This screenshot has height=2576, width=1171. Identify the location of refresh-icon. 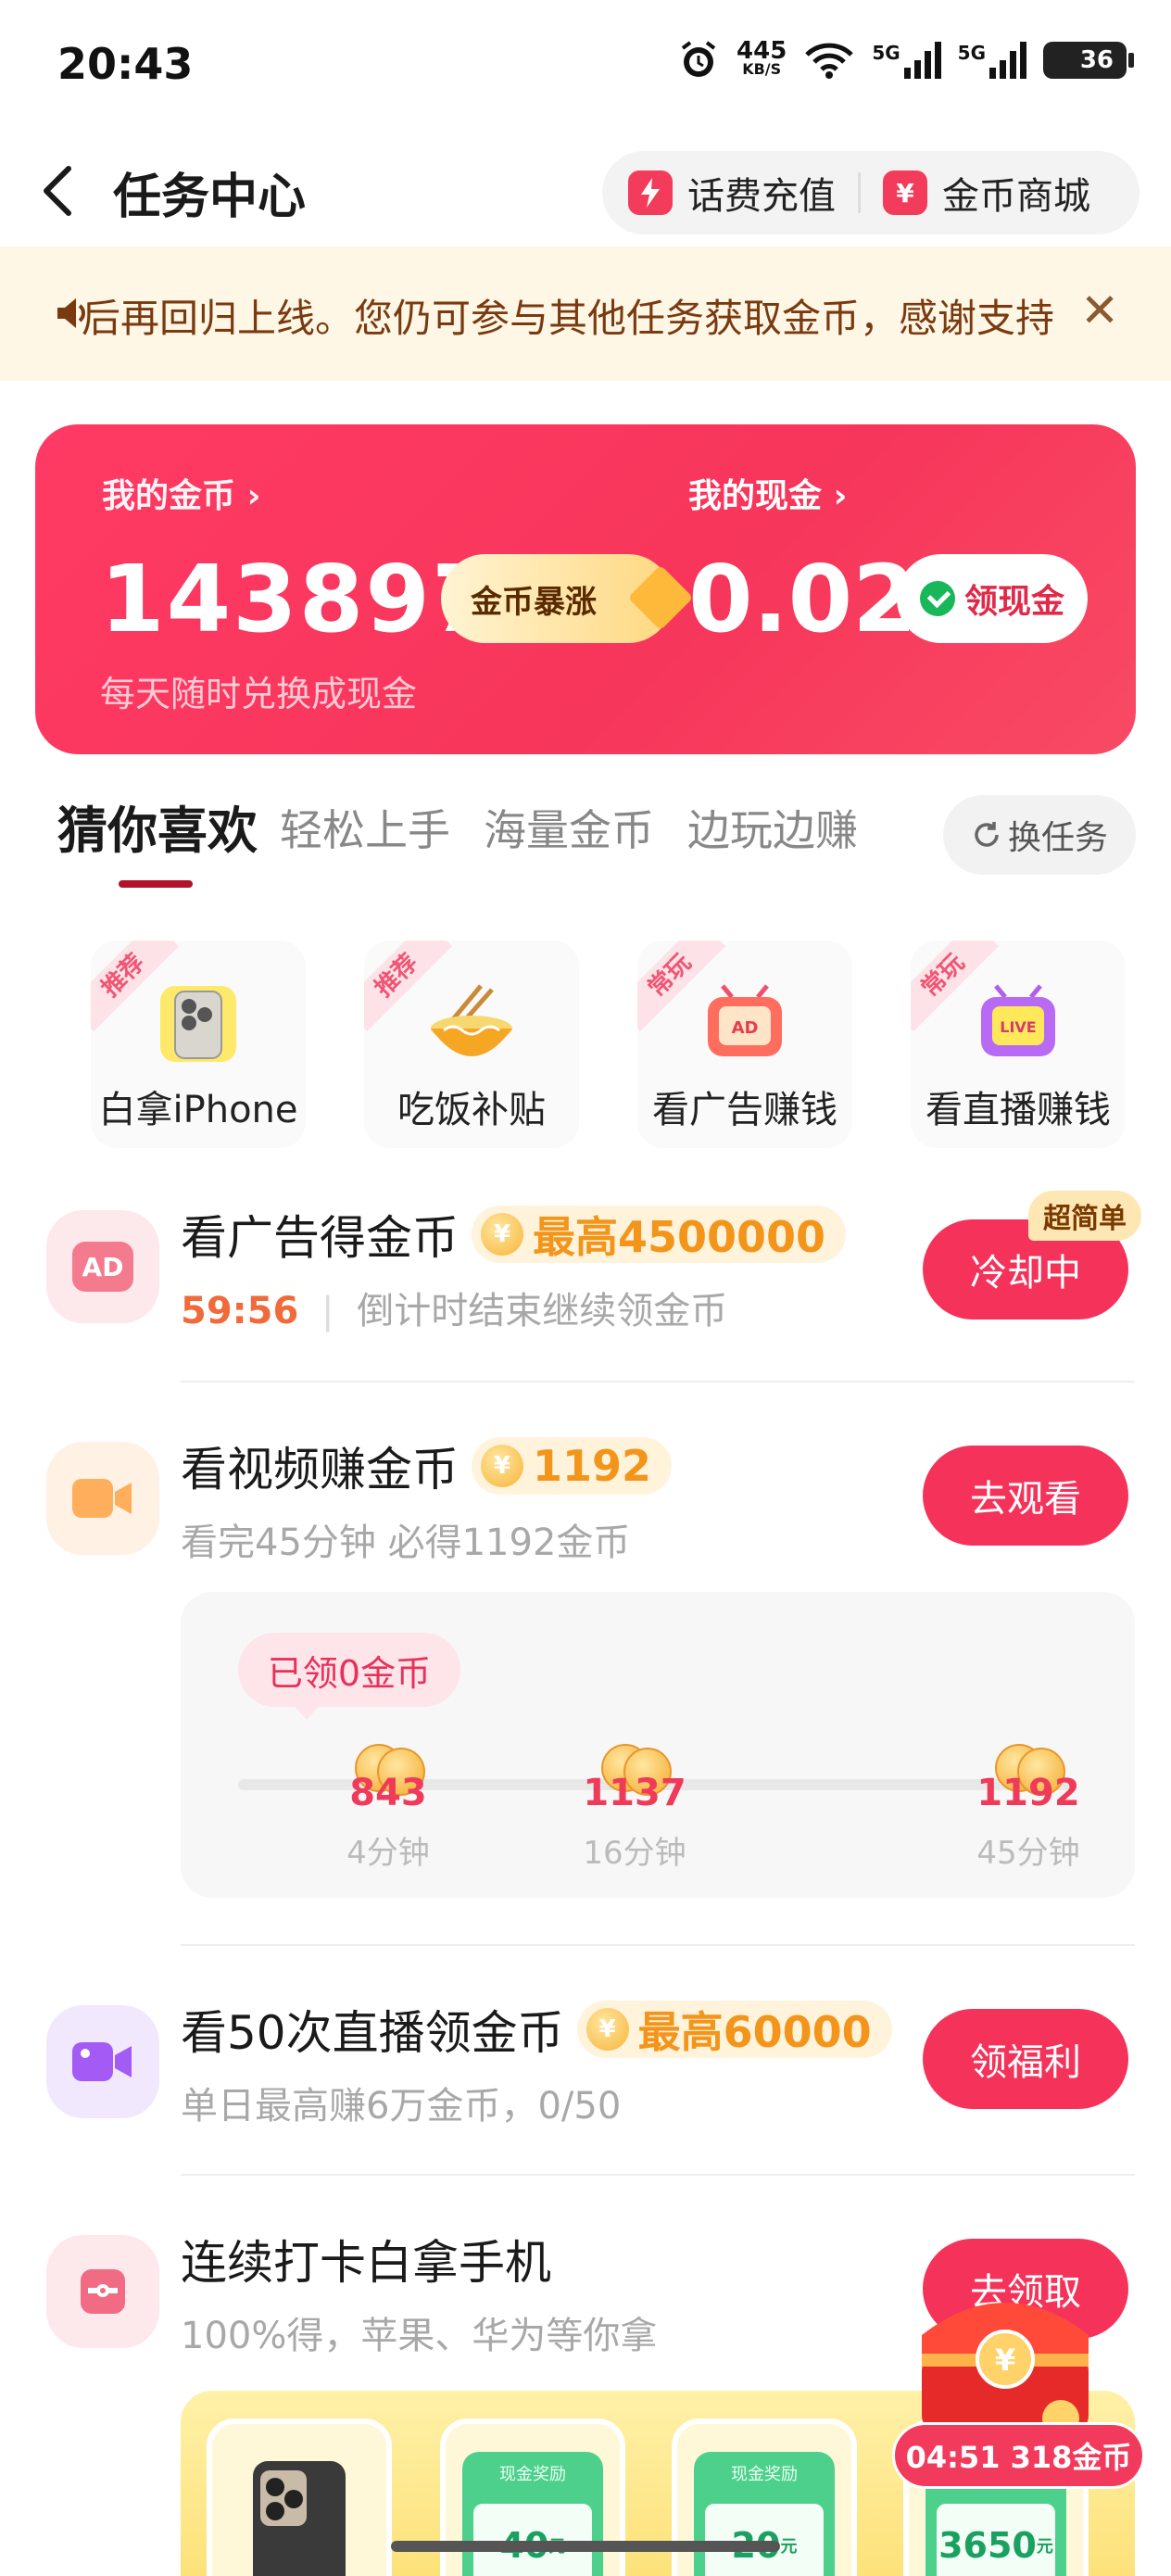
(987, 835).